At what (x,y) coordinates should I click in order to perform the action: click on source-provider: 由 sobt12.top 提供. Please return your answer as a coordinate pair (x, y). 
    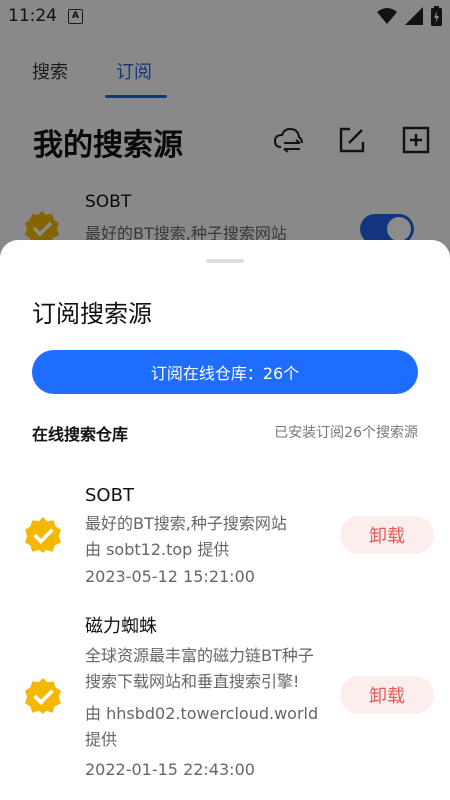
    Looking at the image, I should click on (157, 549).